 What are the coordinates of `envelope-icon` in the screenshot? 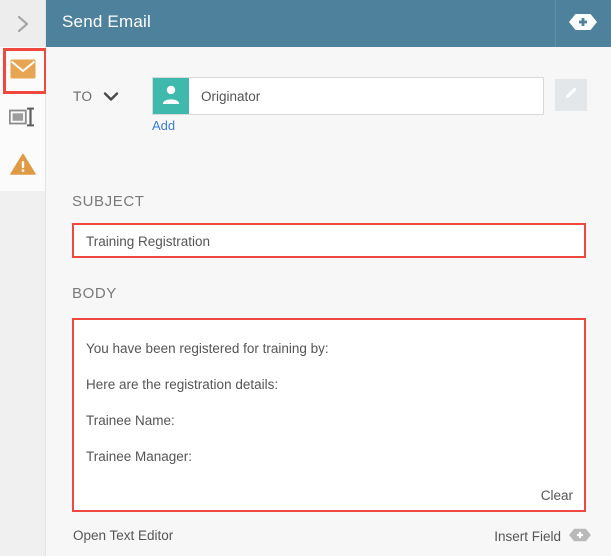 It's located at (23, 71).